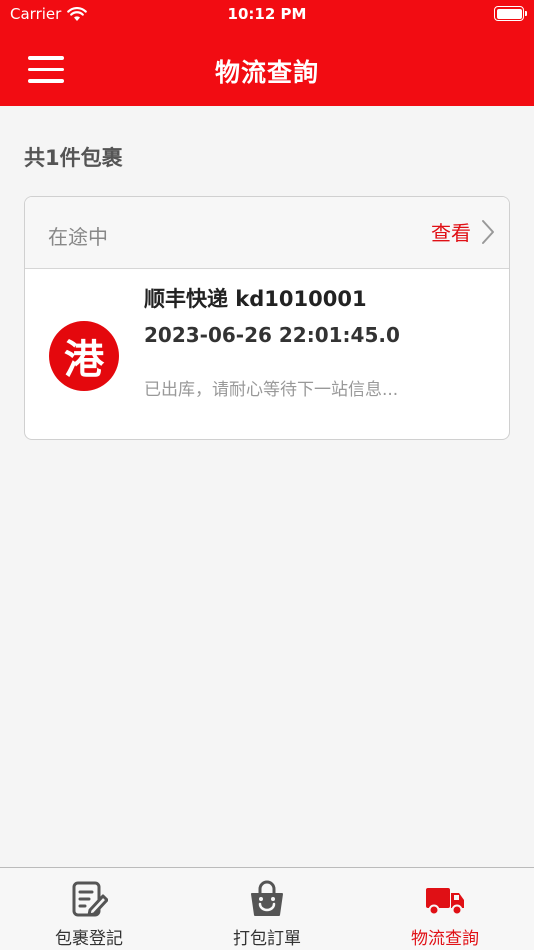  I want to click on status-bar: Carrier 10:12 PM, so click(267, 15).